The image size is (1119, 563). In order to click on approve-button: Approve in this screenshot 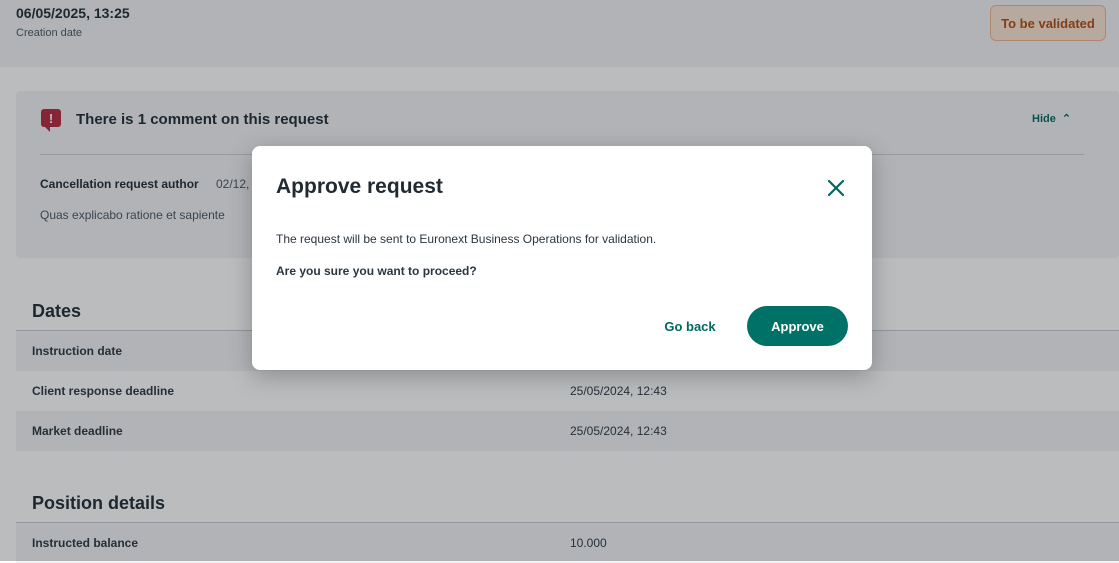, I will do `click(797, 326)`.